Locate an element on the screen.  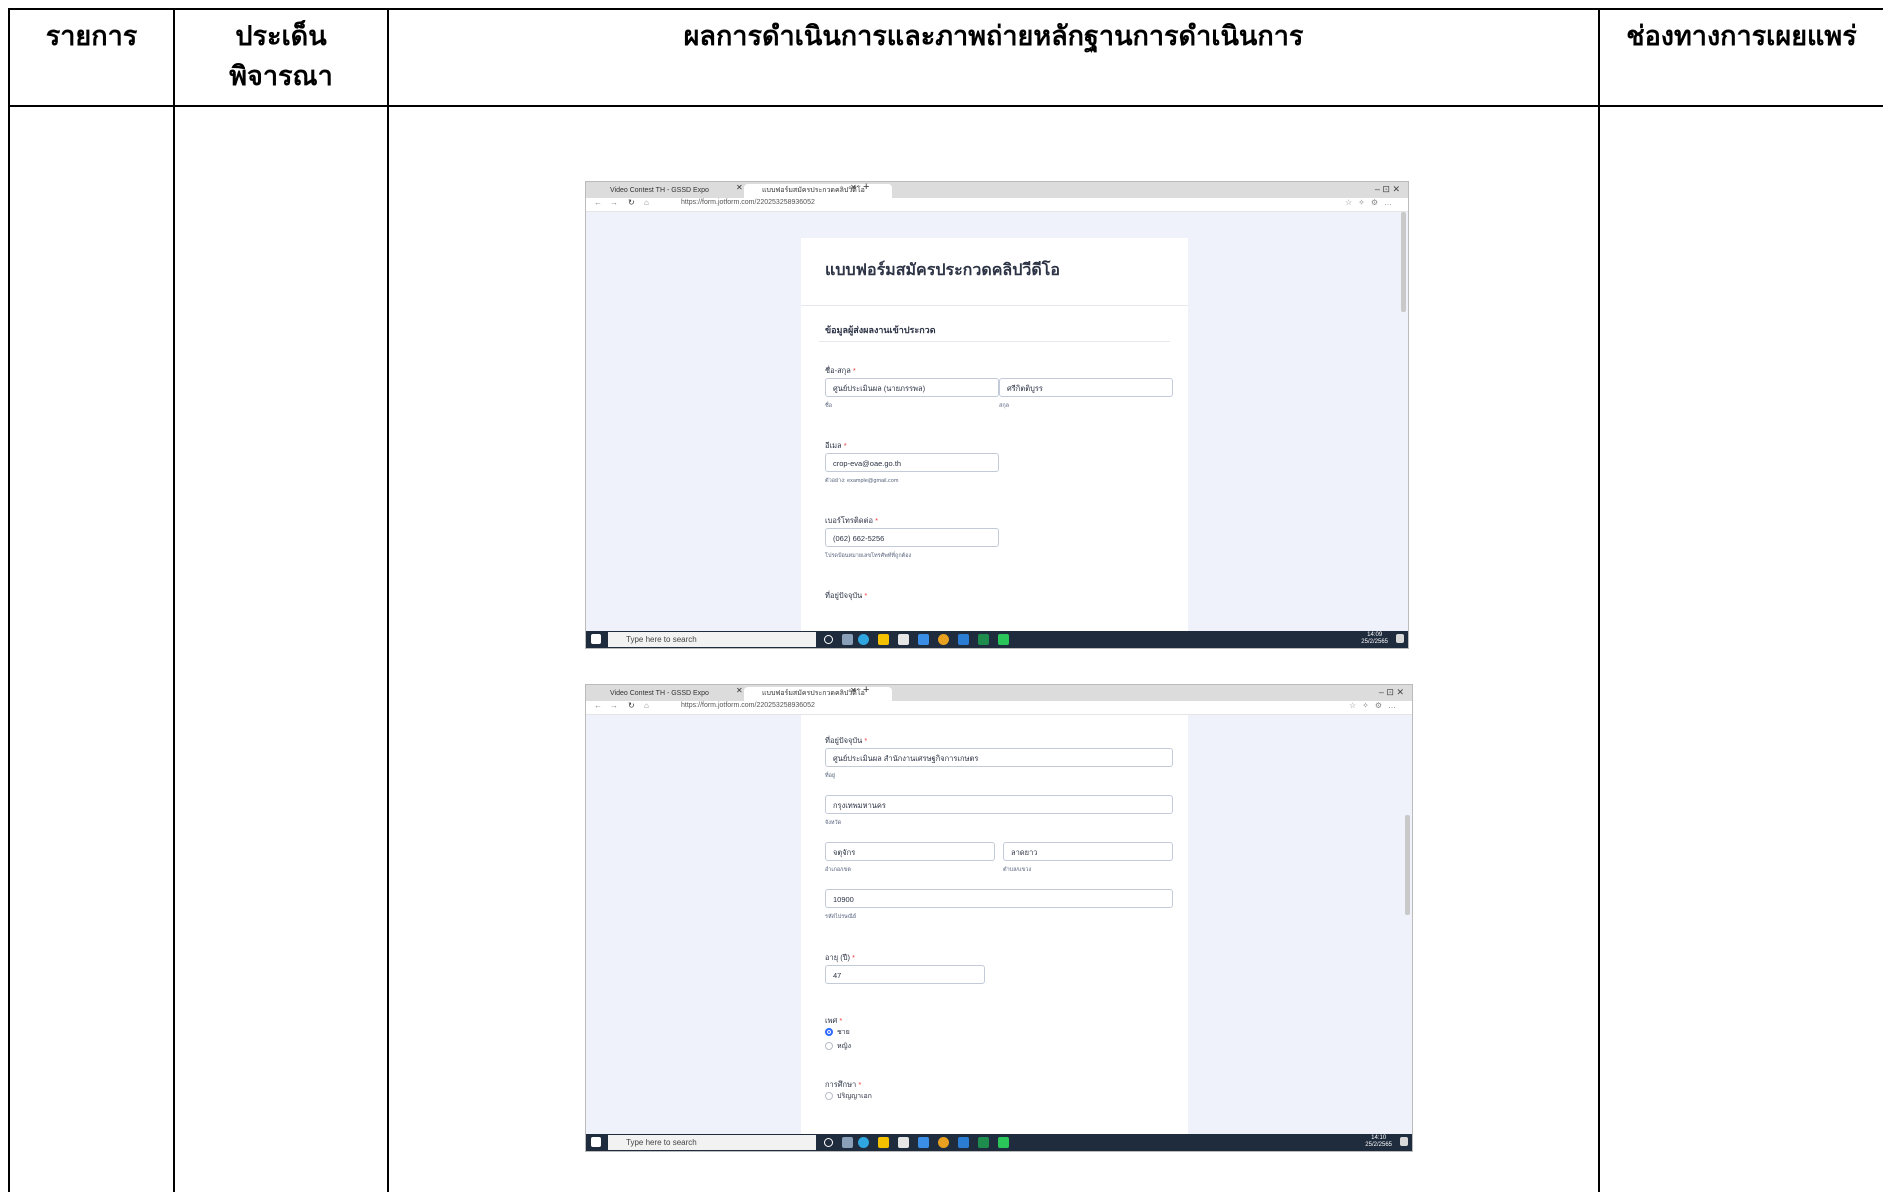
subdistrict-hint: ตำบล/แขวง is located at coordinates (1017, 870).